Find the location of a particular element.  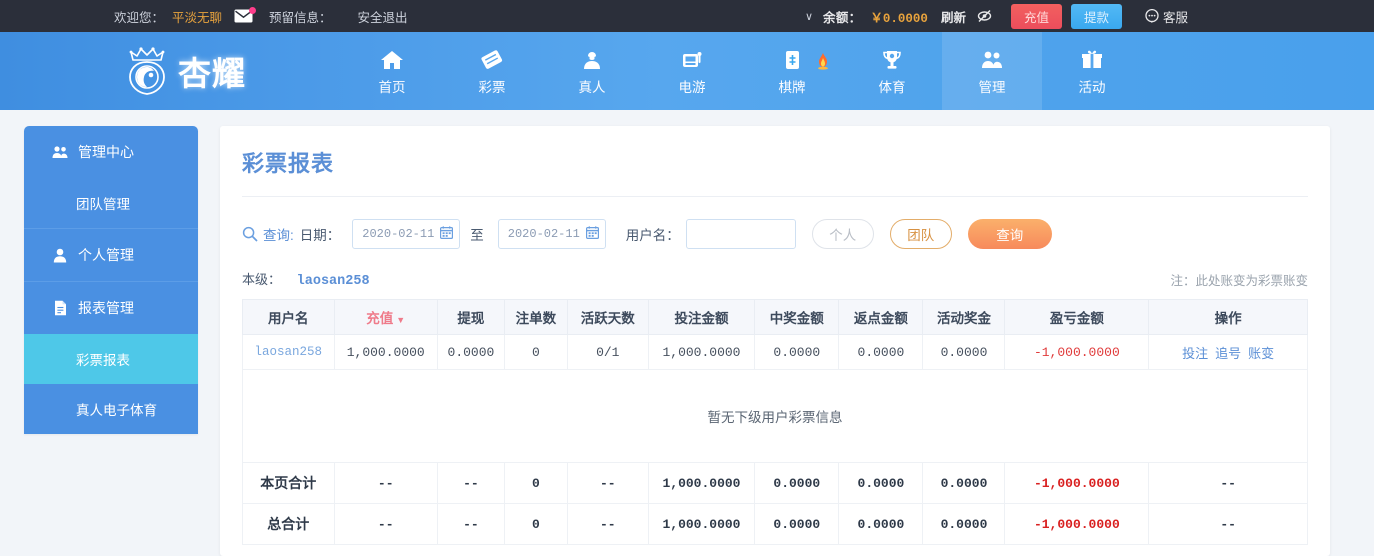

cell-bet-count: 0 is located at coordinates (535, 352).